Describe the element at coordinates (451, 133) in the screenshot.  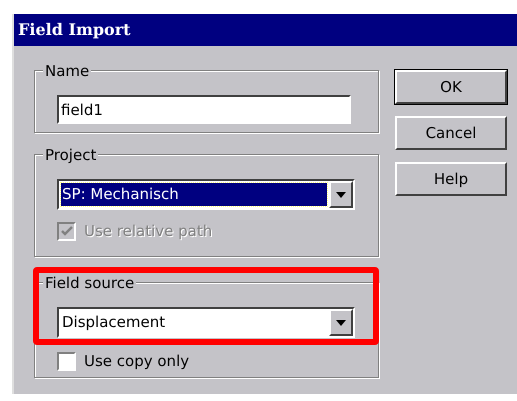
I see `dialog-button: Cancel` at that location.